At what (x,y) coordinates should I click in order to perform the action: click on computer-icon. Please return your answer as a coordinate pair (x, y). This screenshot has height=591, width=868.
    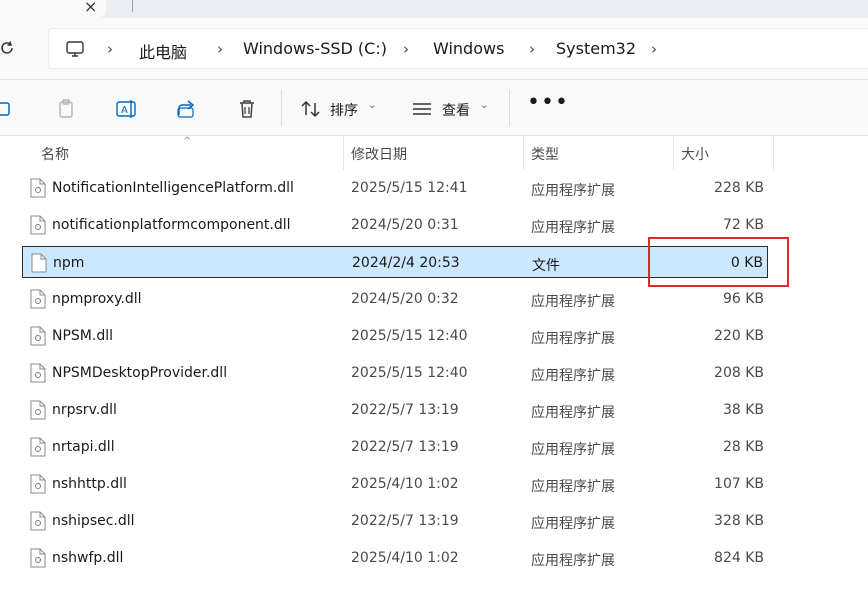
    Looking at the image, I should click on (75, 49).